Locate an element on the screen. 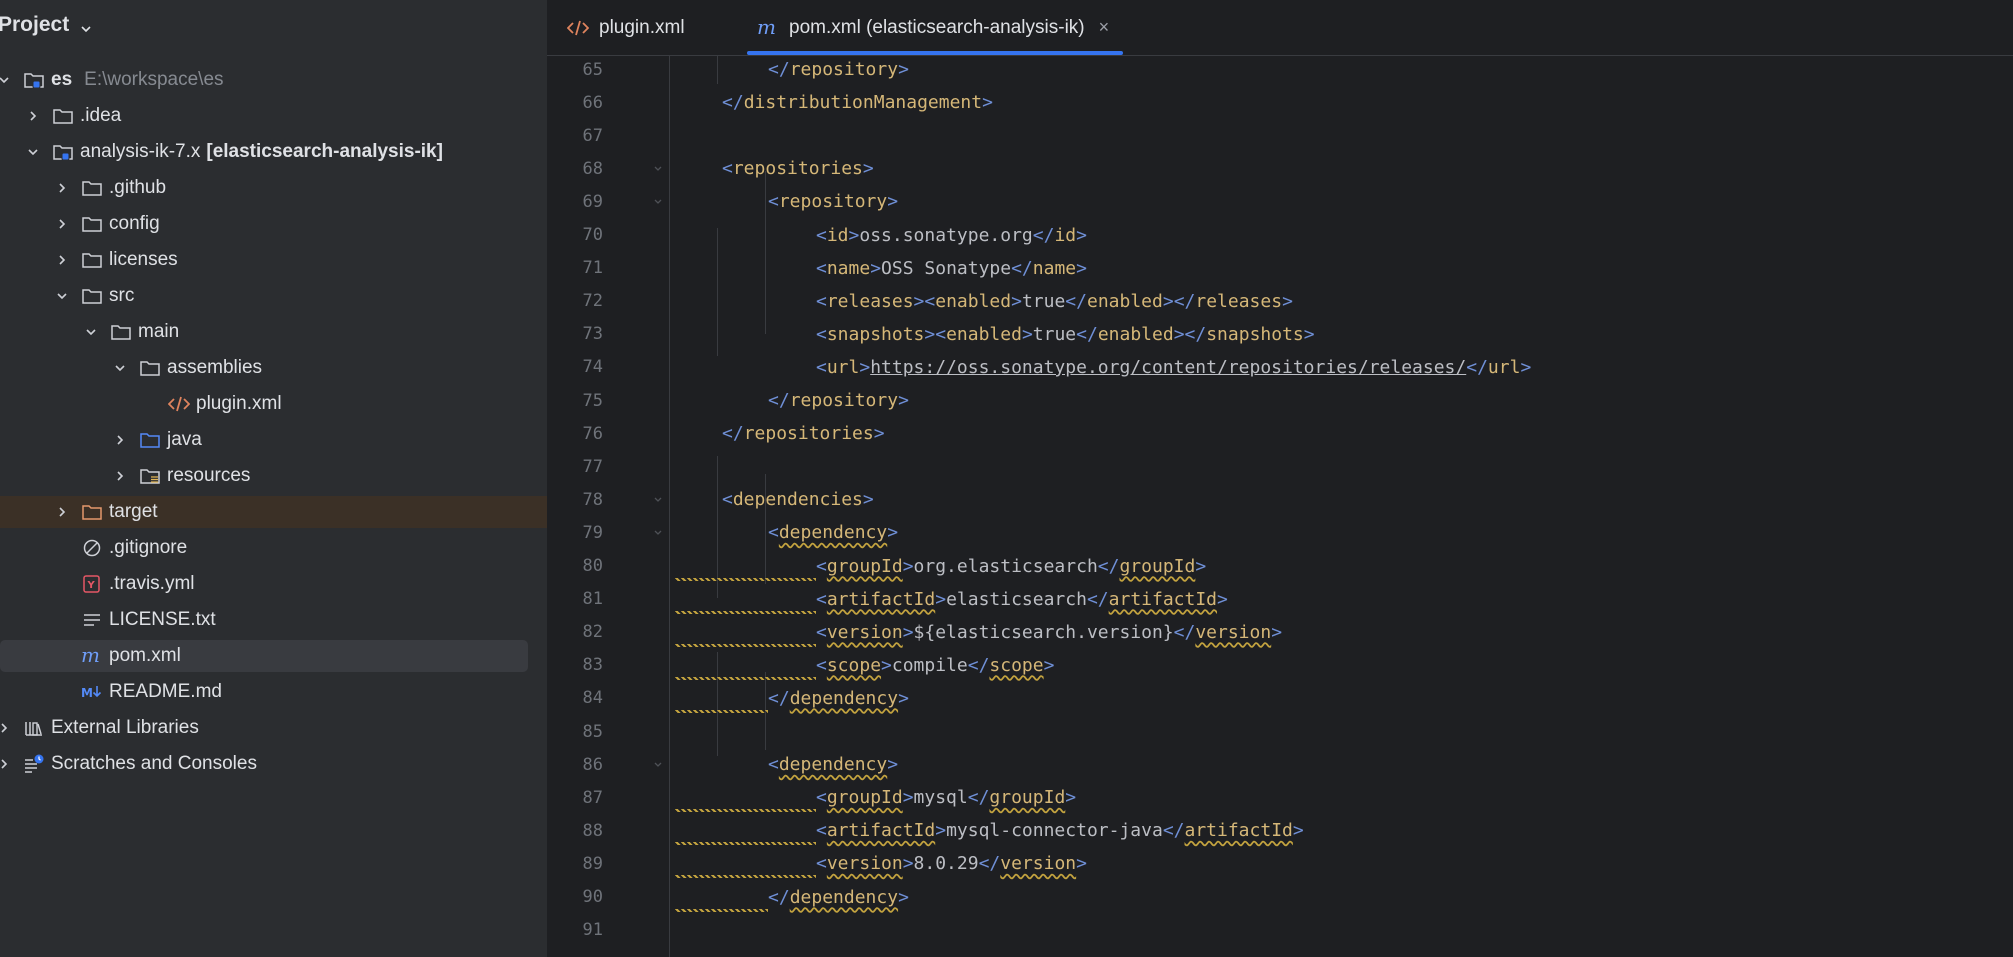  tree-item-src: src is located at coordinates (273, 296).